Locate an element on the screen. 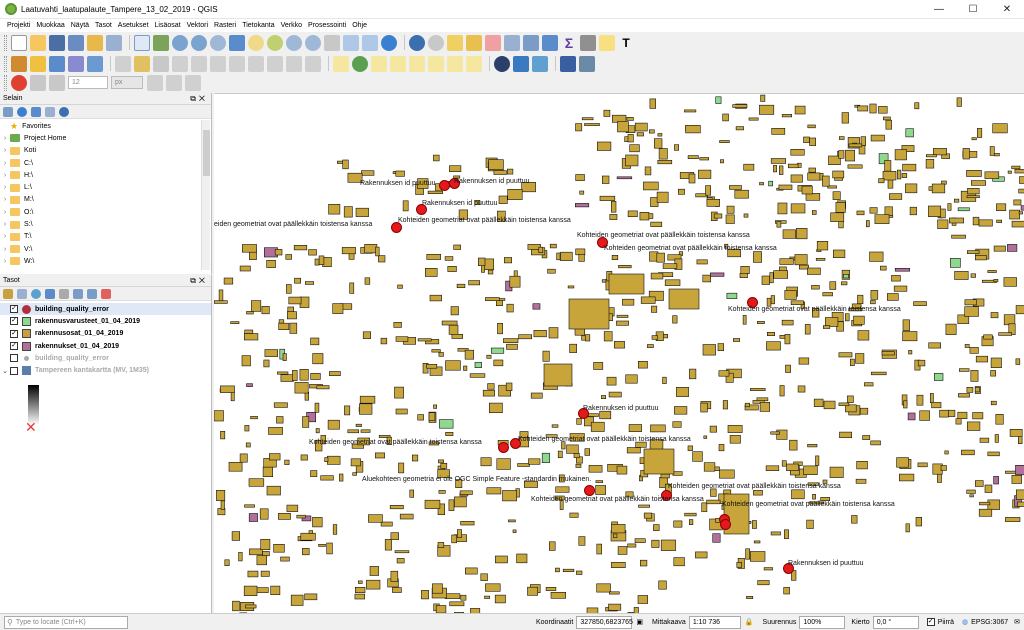 The height and width of the screenshot is (630, 1024). scrollbar-thumb is located at coordinates (206, 153).